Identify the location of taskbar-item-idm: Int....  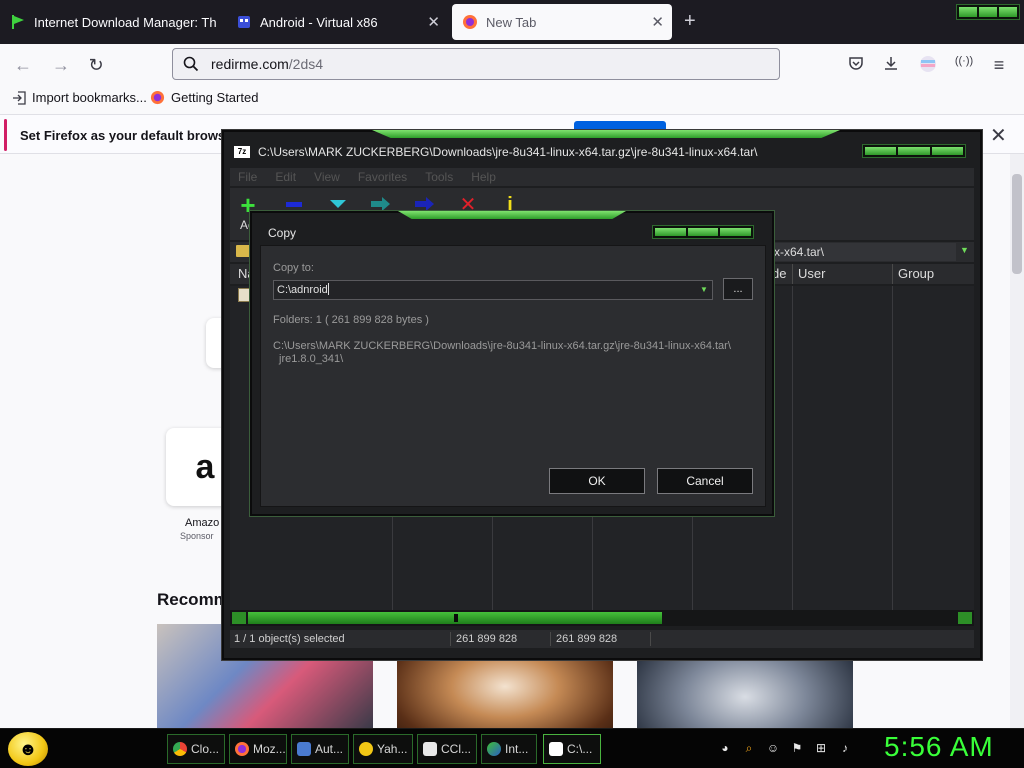
(509, 749).